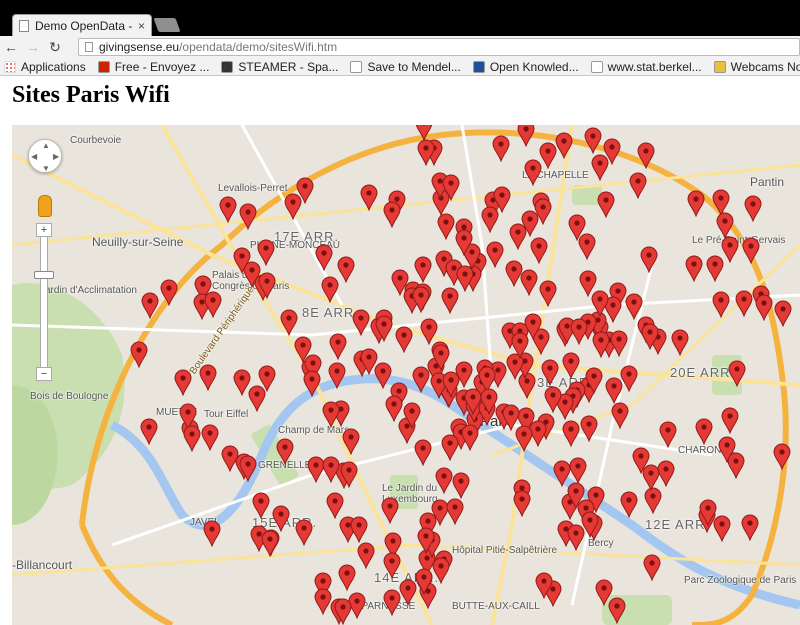 This screenshot has height=625, width=800. I want to click on close-tab-icon: ×, so click(141, 26).